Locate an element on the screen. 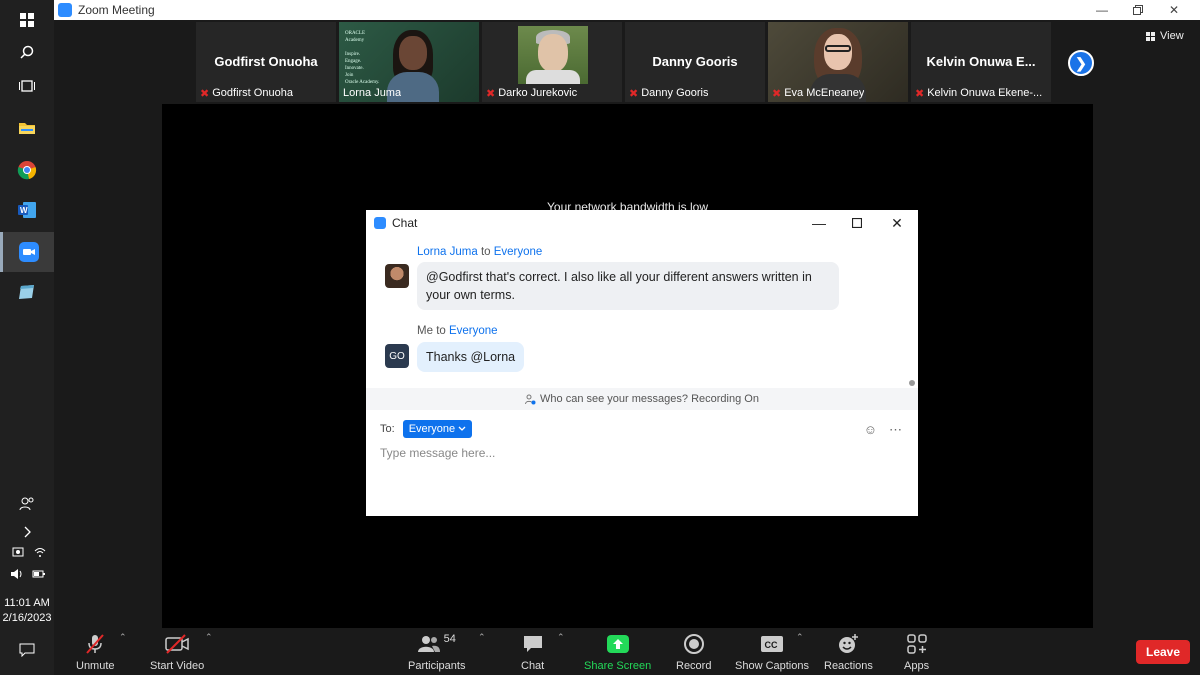  taskbar-zoom is located at coordinates (27, 252).